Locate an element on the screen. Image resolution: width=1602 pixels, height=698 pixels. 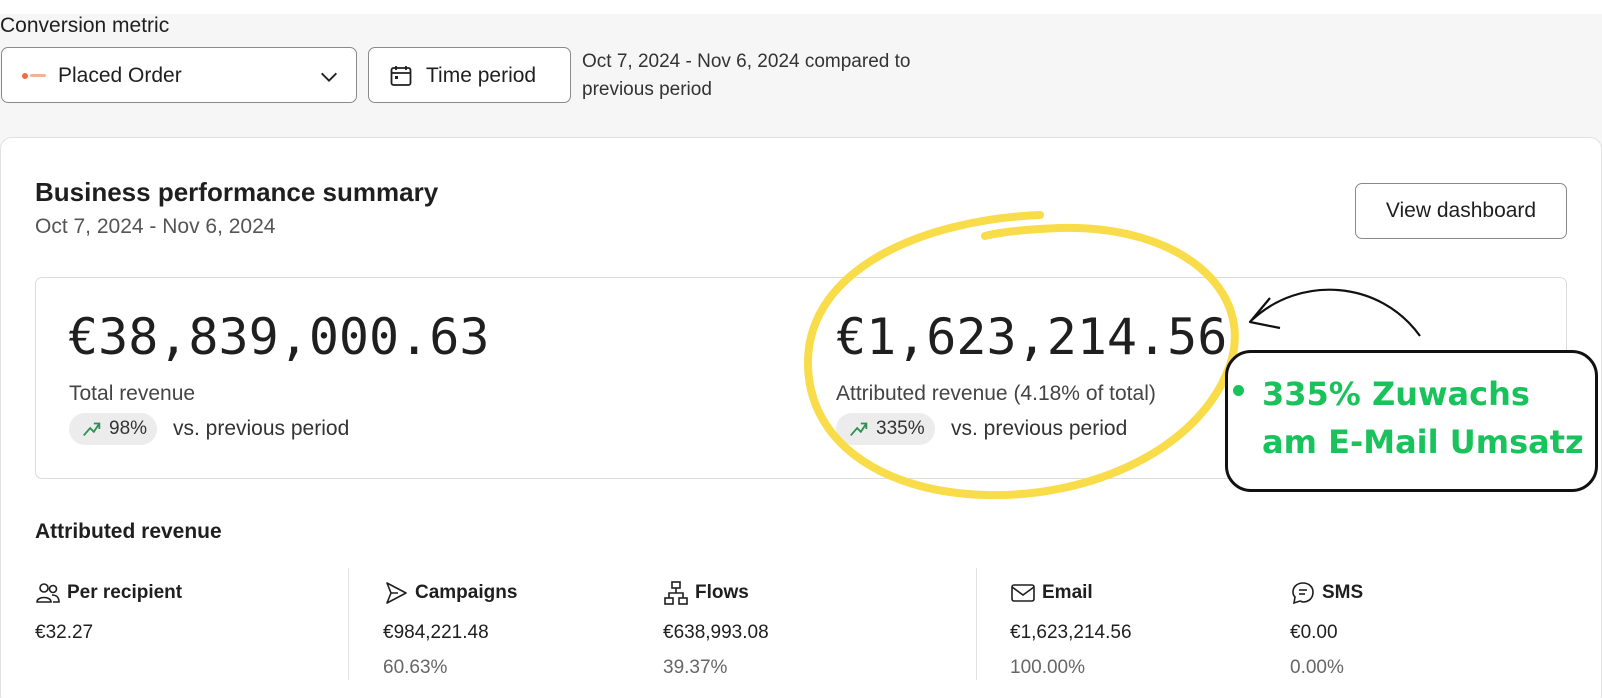
attributed-revenue-section-title: Attributed revenue is located at coordinates (128, 531).